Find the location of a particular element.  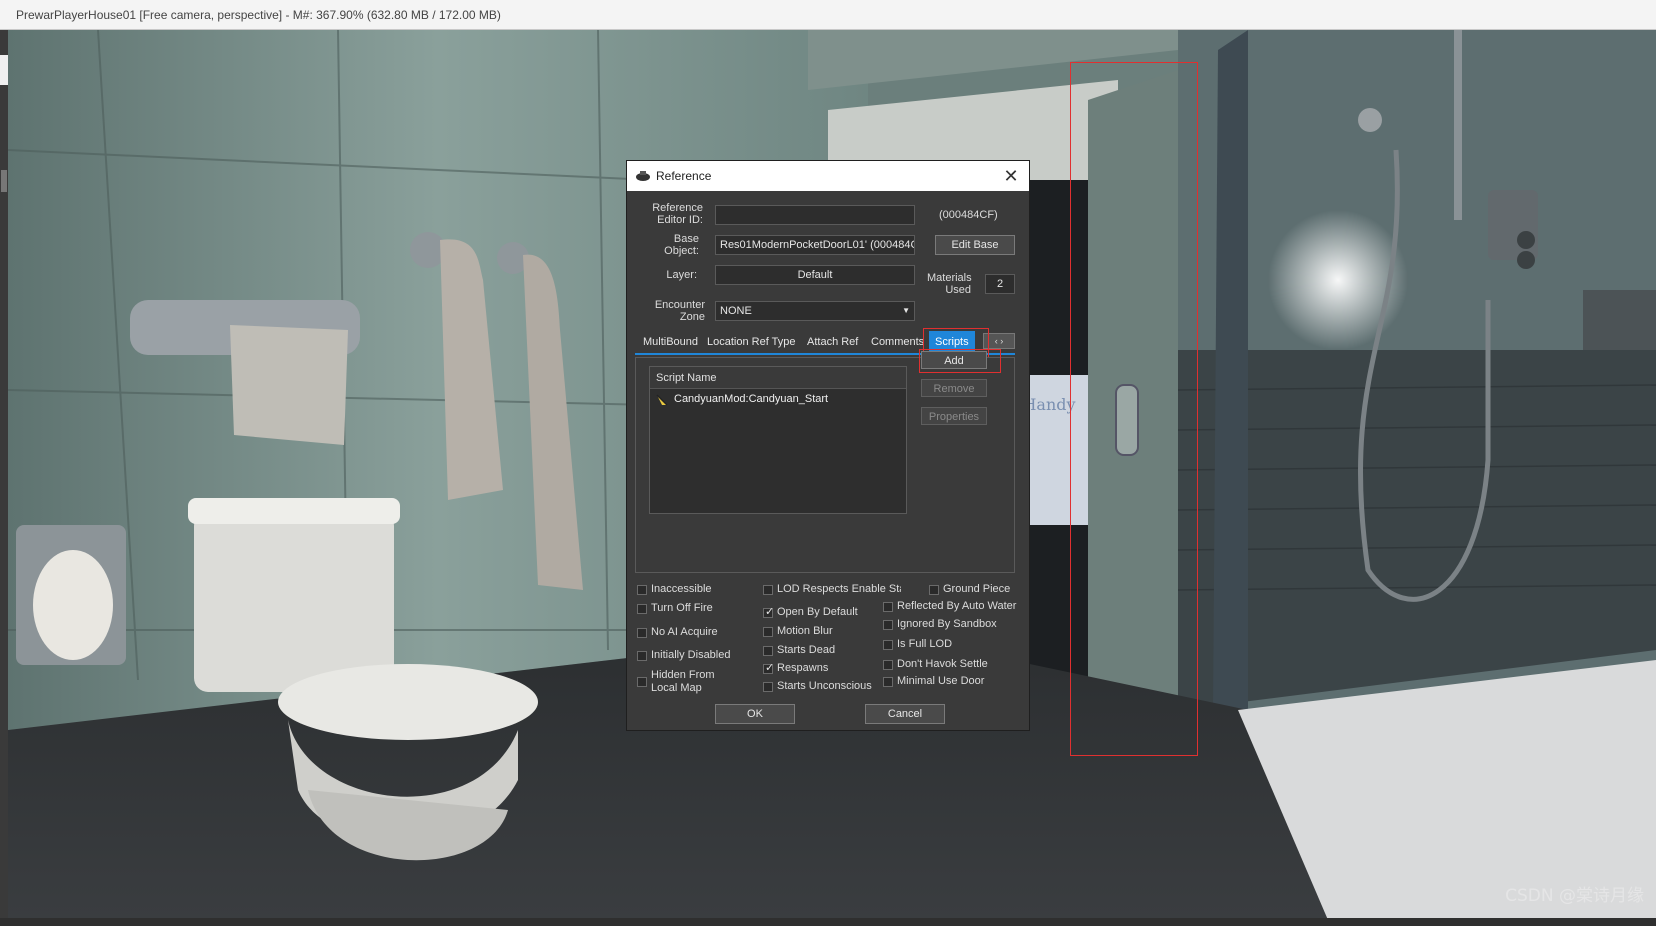

remove-button: Remove is located at coordinates (954, 388).